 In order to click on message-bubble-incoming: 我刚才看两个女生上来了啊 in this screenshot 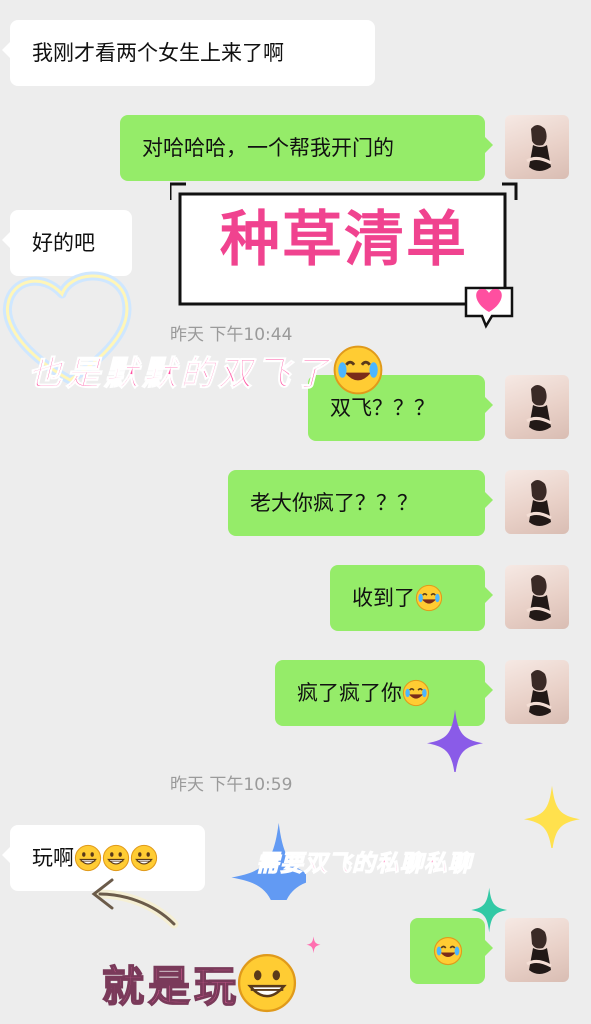, I will do `click(188, 53)`.